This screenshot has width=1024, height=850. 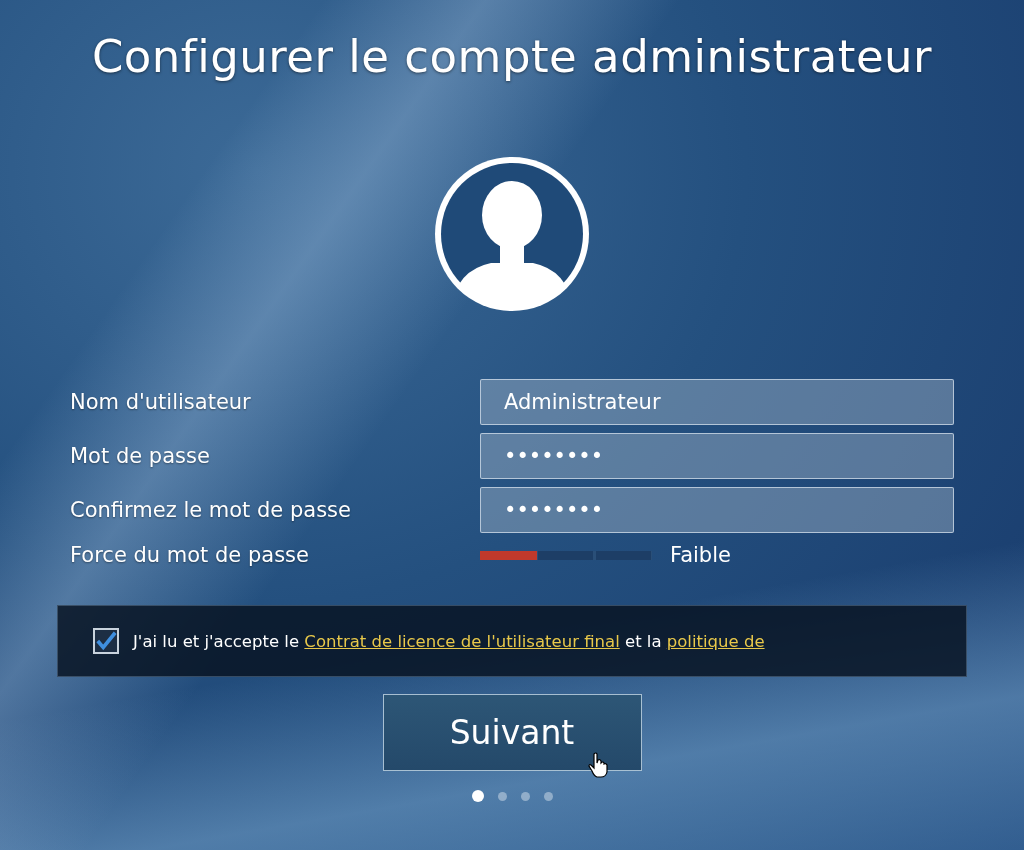 What do you see at coordinates (140, 456) in the screenshot?
I see `field-label: Mot de passe` at bounding box center [140, 456].